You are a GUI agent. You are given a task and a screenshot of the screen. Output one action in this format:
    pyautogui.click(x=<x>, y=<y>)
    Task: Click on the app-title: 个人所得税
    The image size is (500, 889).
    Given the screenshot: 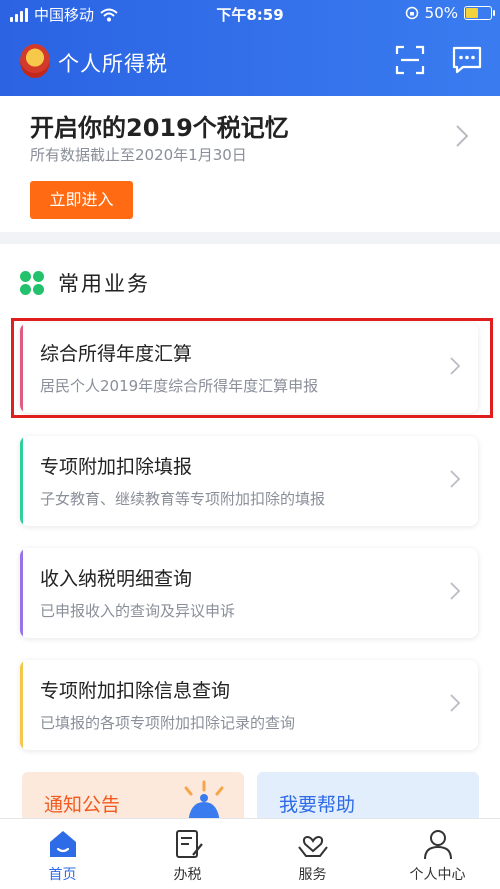 What is the action you would take?
    pyautogui.click(x=113, y=64)
    